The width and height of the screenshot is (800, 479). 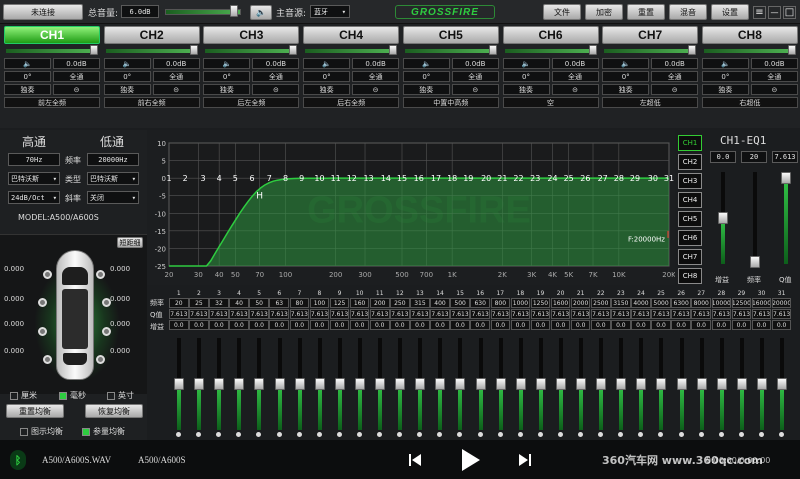 What do you see at coordinates (130, 242) in the screenshot?
I see `fine-tune-button: 短距细` at bounding box center [130, 242].